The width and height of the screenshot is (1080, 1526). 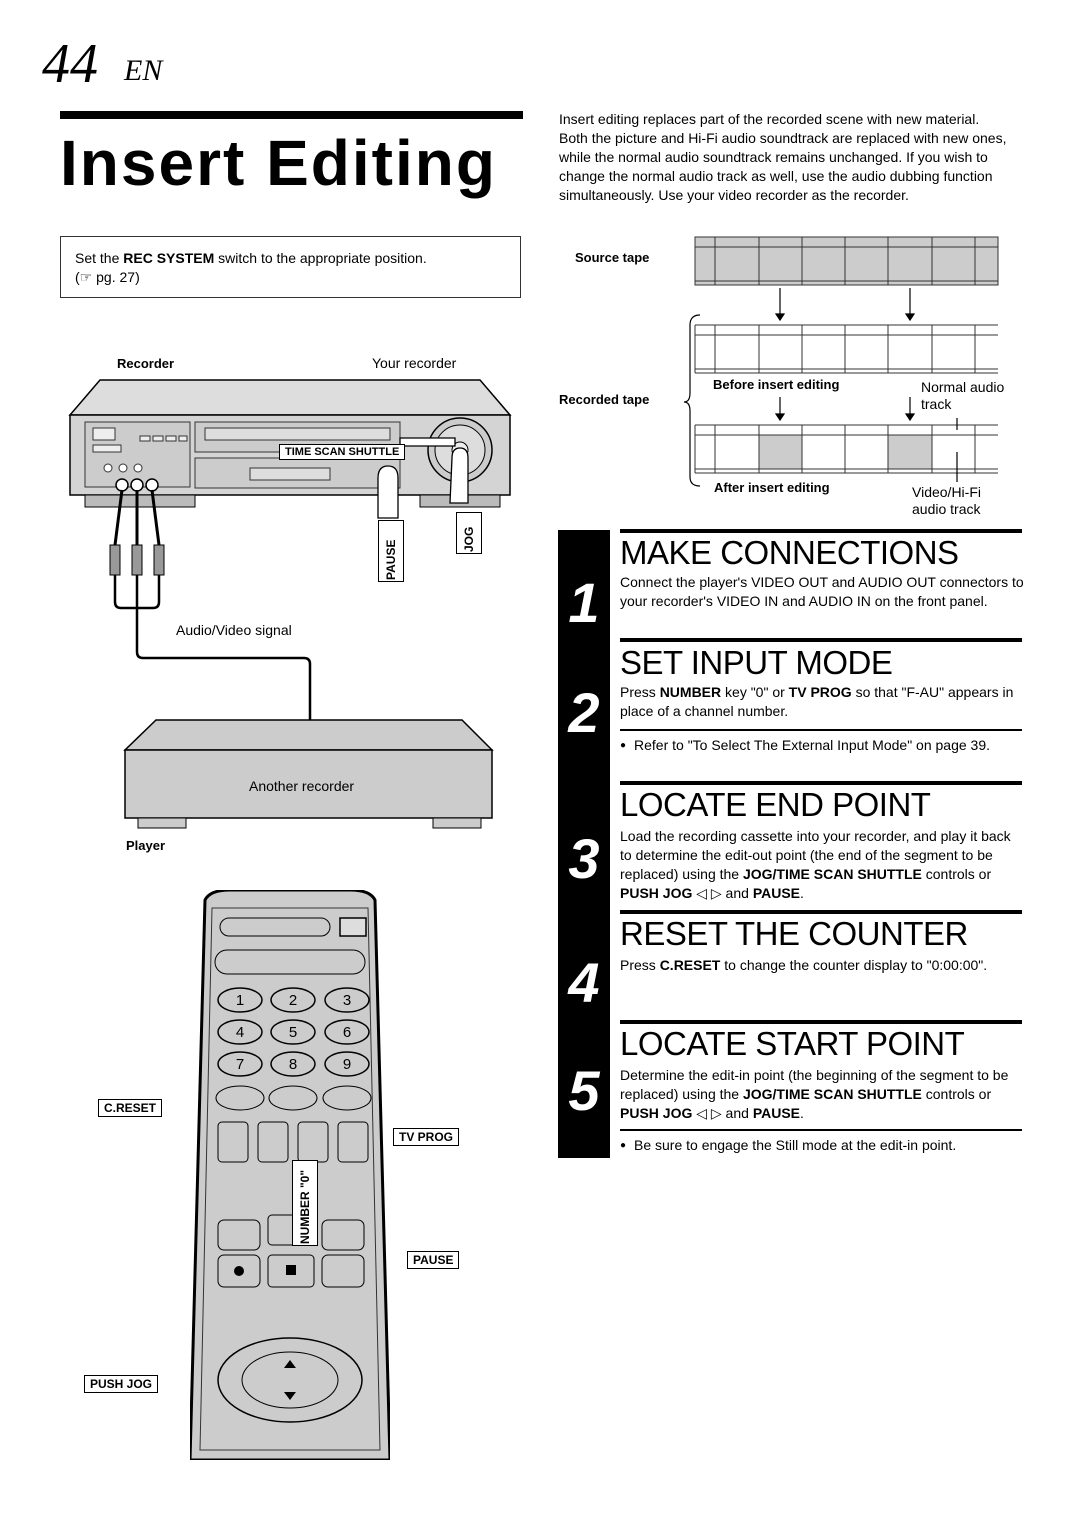 I want to click on before-insert-strip, so click(x=846, y=349).